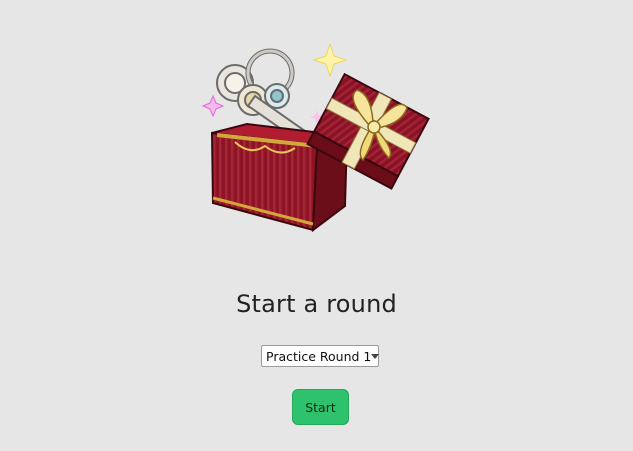 This screenshot has height=451, width=633. I want to click on round-select-value: Practice Round 1, so click(319, 356).